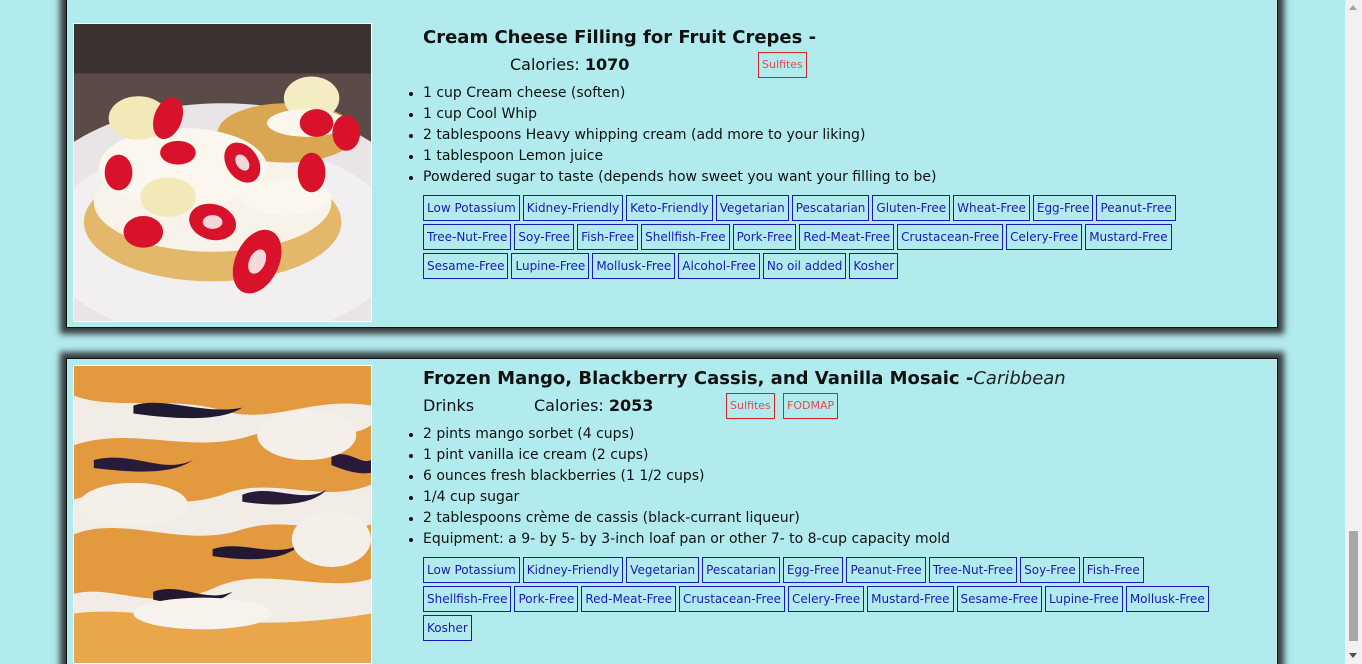 The width and height of the screenshot is (1362, 664). What do you see at coordinates (594, 405) in the screenshot?
I see `recipe-calories: Calories: 2053` at bounding box center [594, 405].